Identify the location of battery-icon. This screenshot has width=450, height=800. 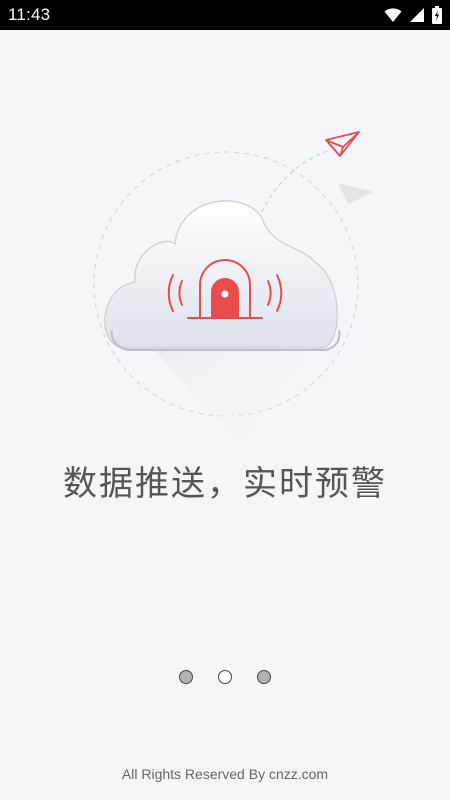
(437, 15).